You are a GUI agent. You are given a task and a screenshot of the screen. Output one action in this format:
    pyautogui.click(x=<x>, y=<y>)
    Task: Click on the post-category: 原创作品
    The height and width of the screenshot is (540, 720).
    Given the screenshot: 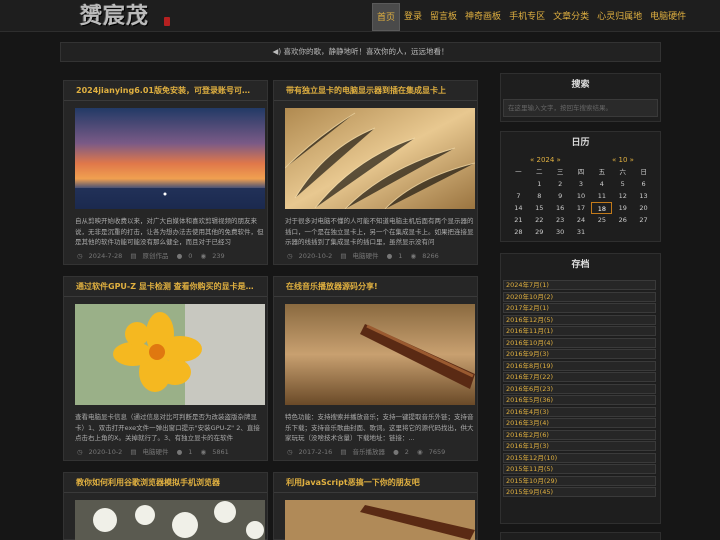 What is the action you would take?
    pyautogui.click(x=156, y=256)
    